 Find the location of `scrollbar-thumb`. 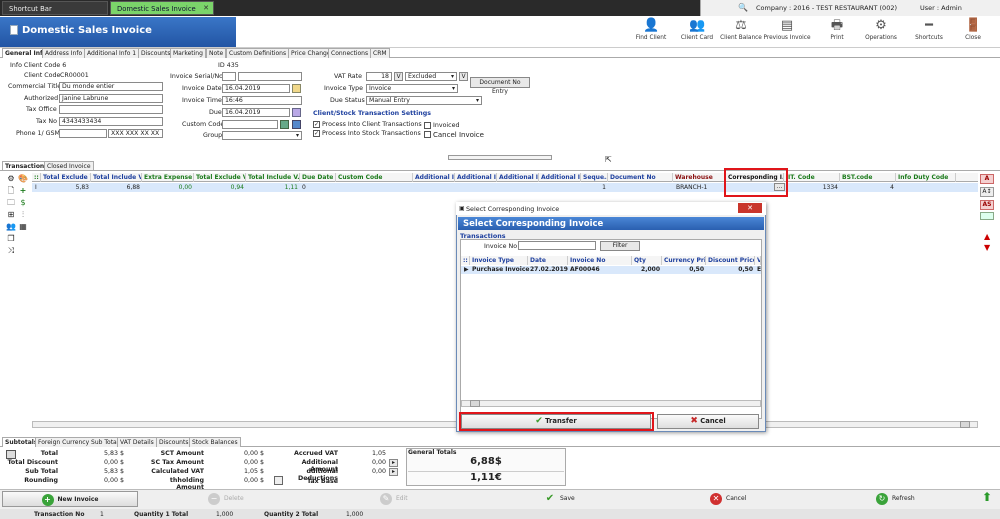

scrollbar-thumb is located at coordinates (965, 424).